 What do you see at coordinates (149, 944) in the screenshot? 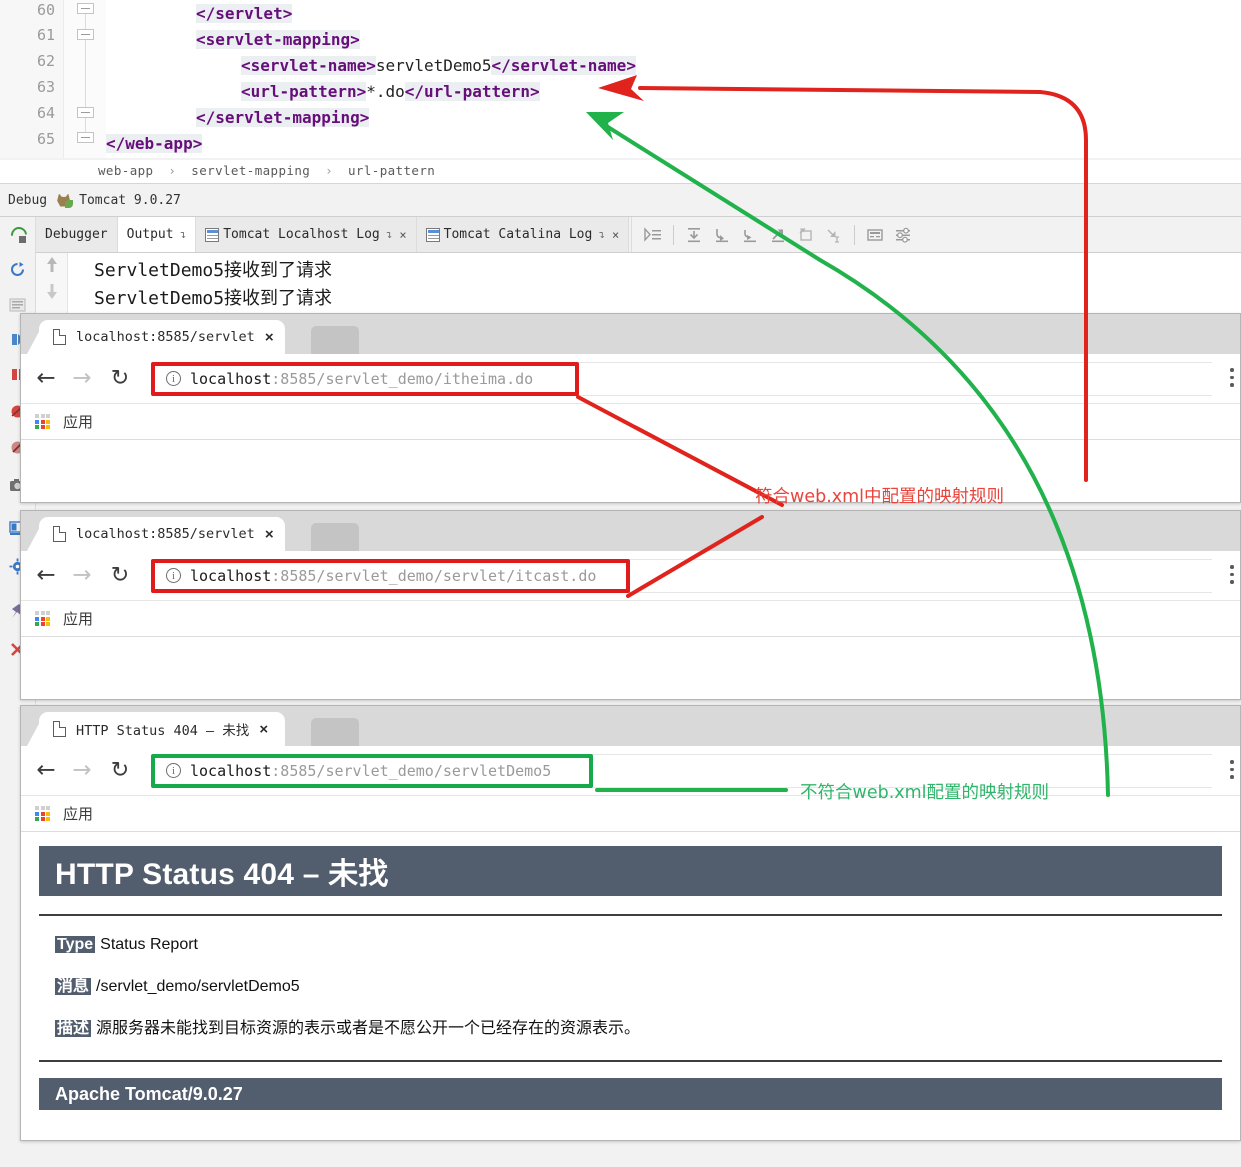
I see `error-row-value: Status Report` at bounding box center [149, 944].